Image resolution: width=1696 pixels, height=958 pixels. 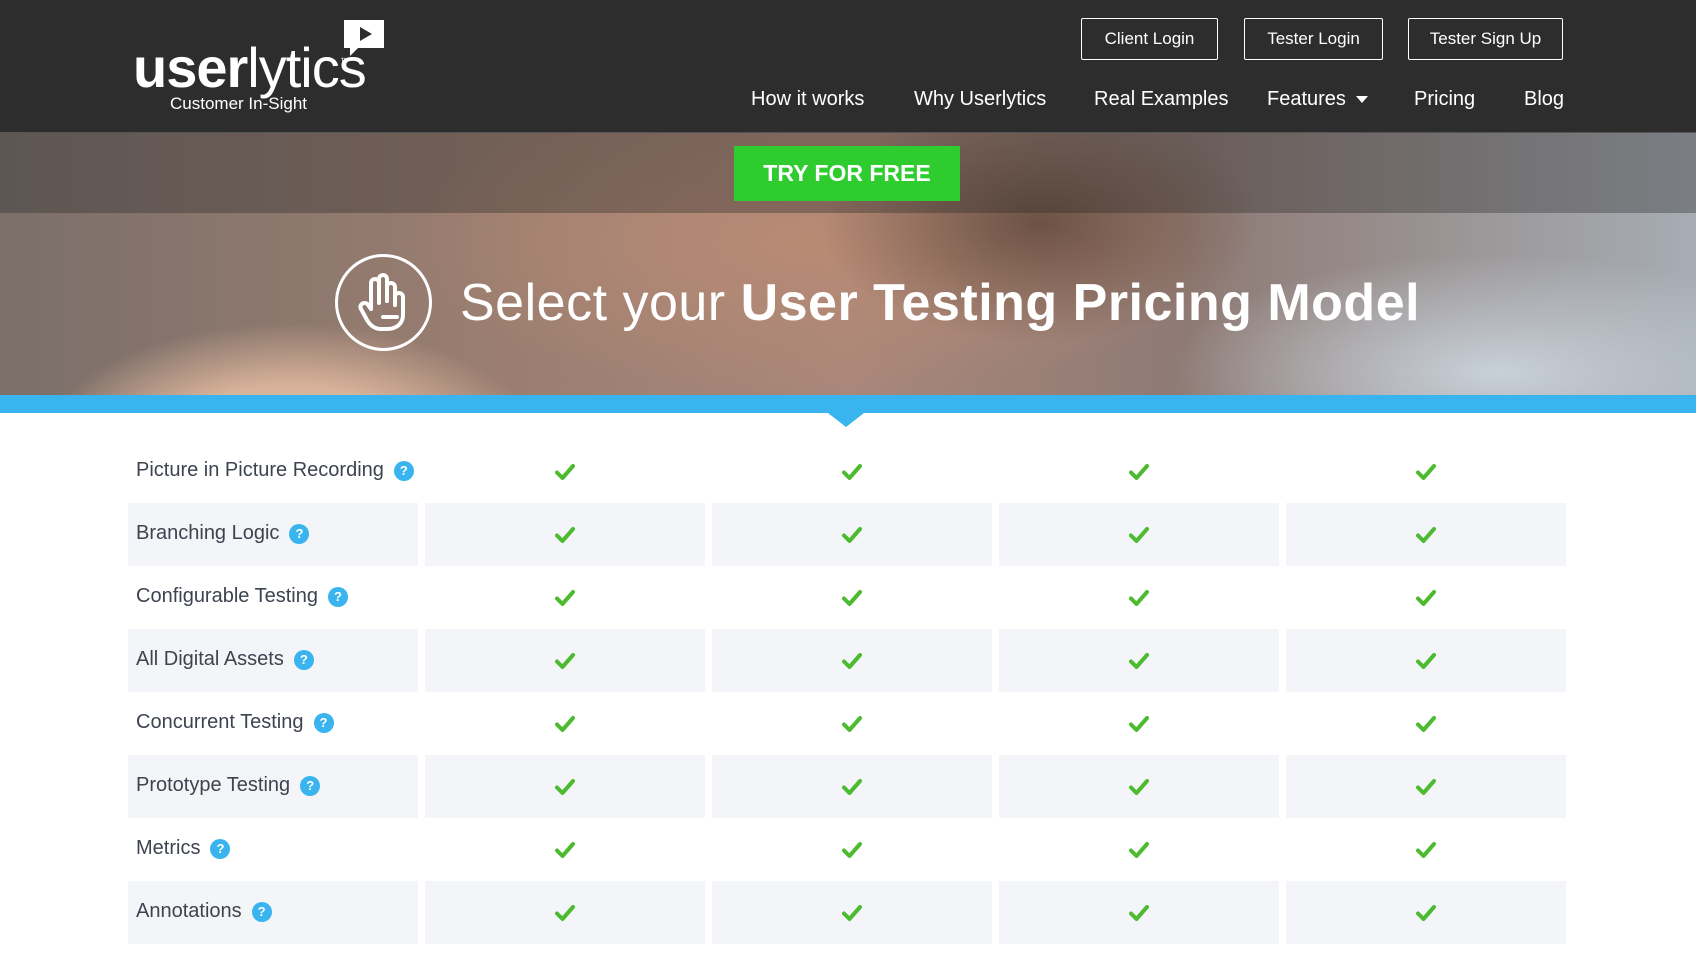 I want to click on feature-label-text: Prototype Testing, so click(x=213, y=785).